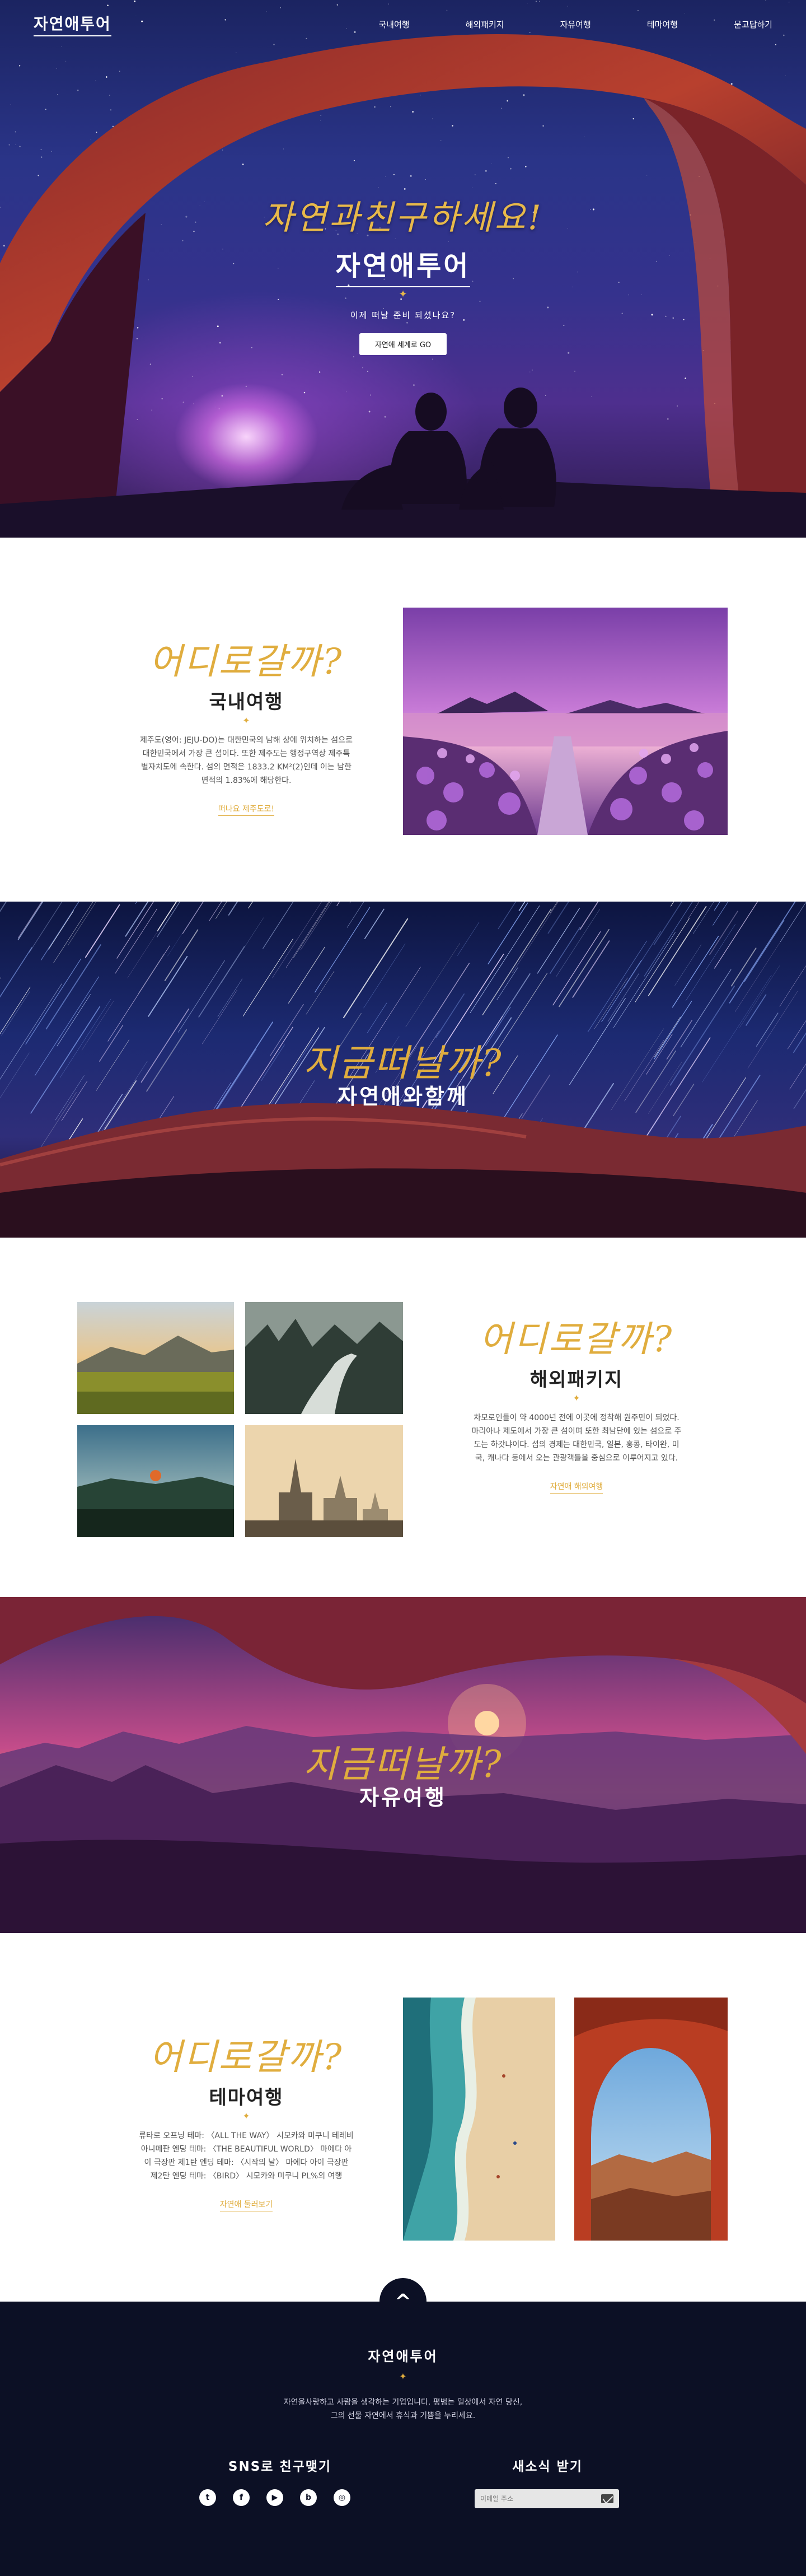 Image resolution: width=806 pixels, height=2576 pixels. What do you see at coordinates (576, 1488) in the screenshot?
I see `overseas-link: 자연애 해외여행` at bounding box center [576, 1488].